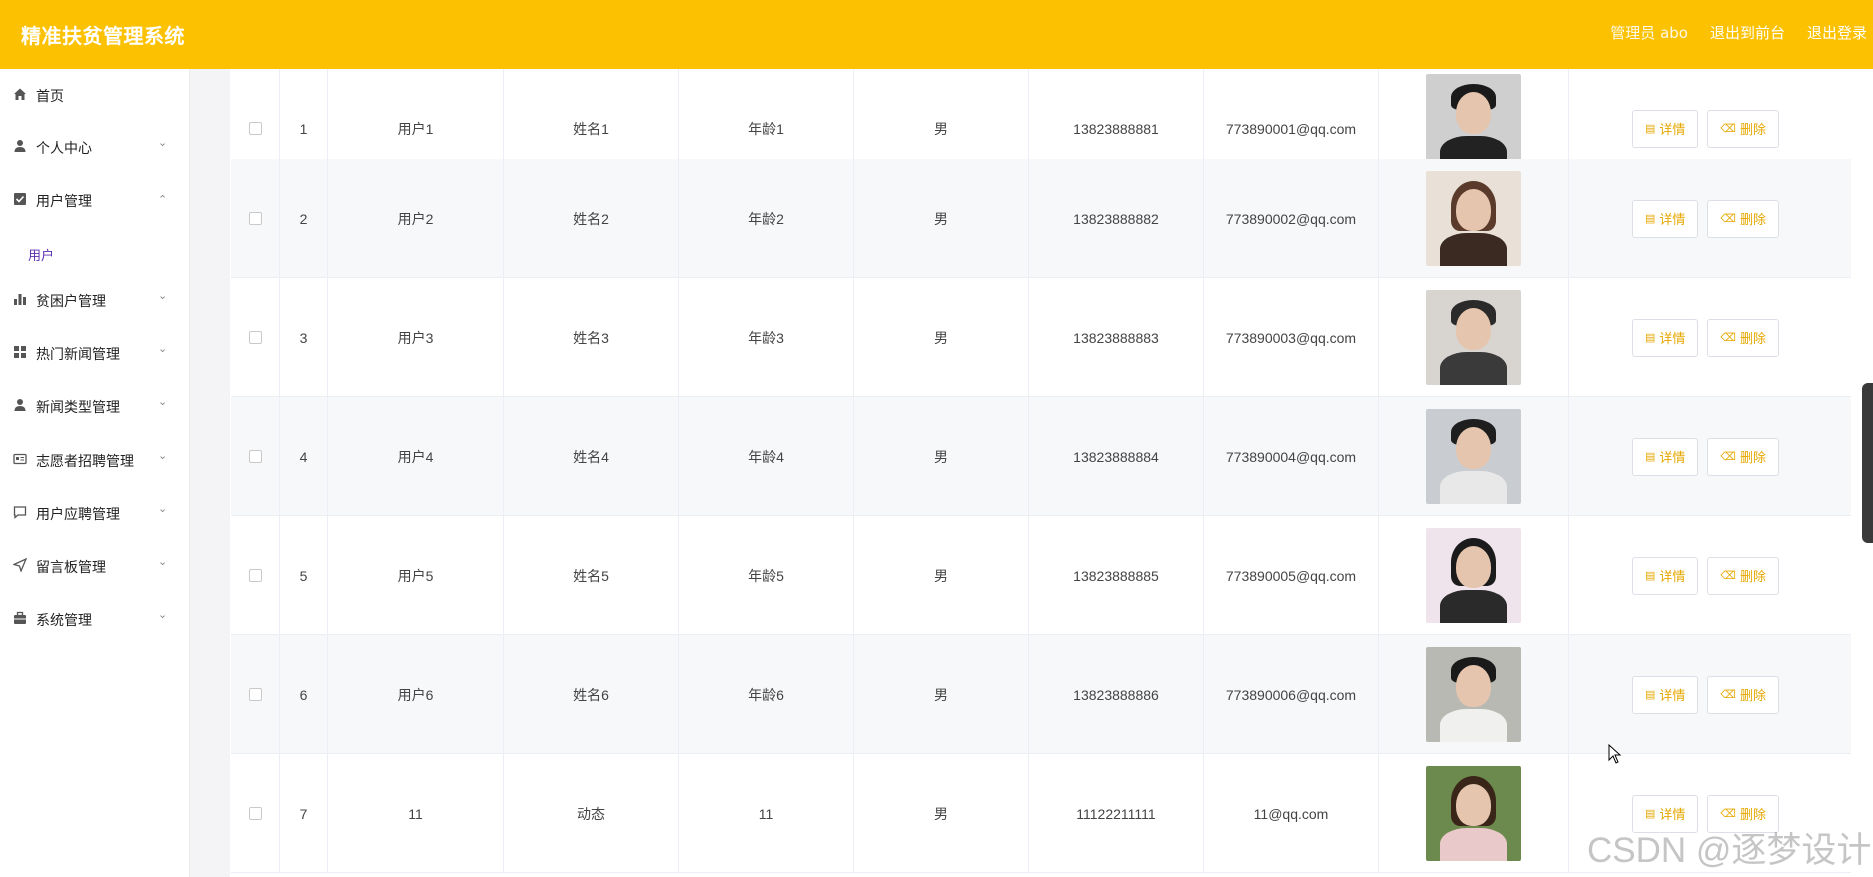  I want to click on phone-cell: 13823888882, so click(1115, 218).